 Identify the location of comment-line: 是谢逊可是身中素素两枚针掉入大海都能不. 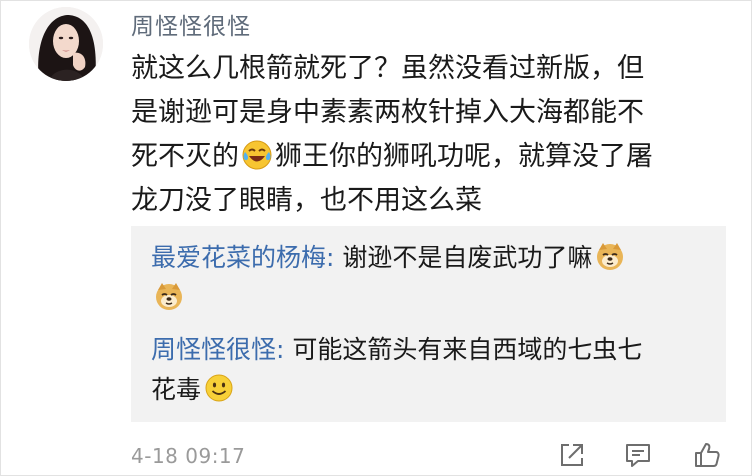
(387, 112).